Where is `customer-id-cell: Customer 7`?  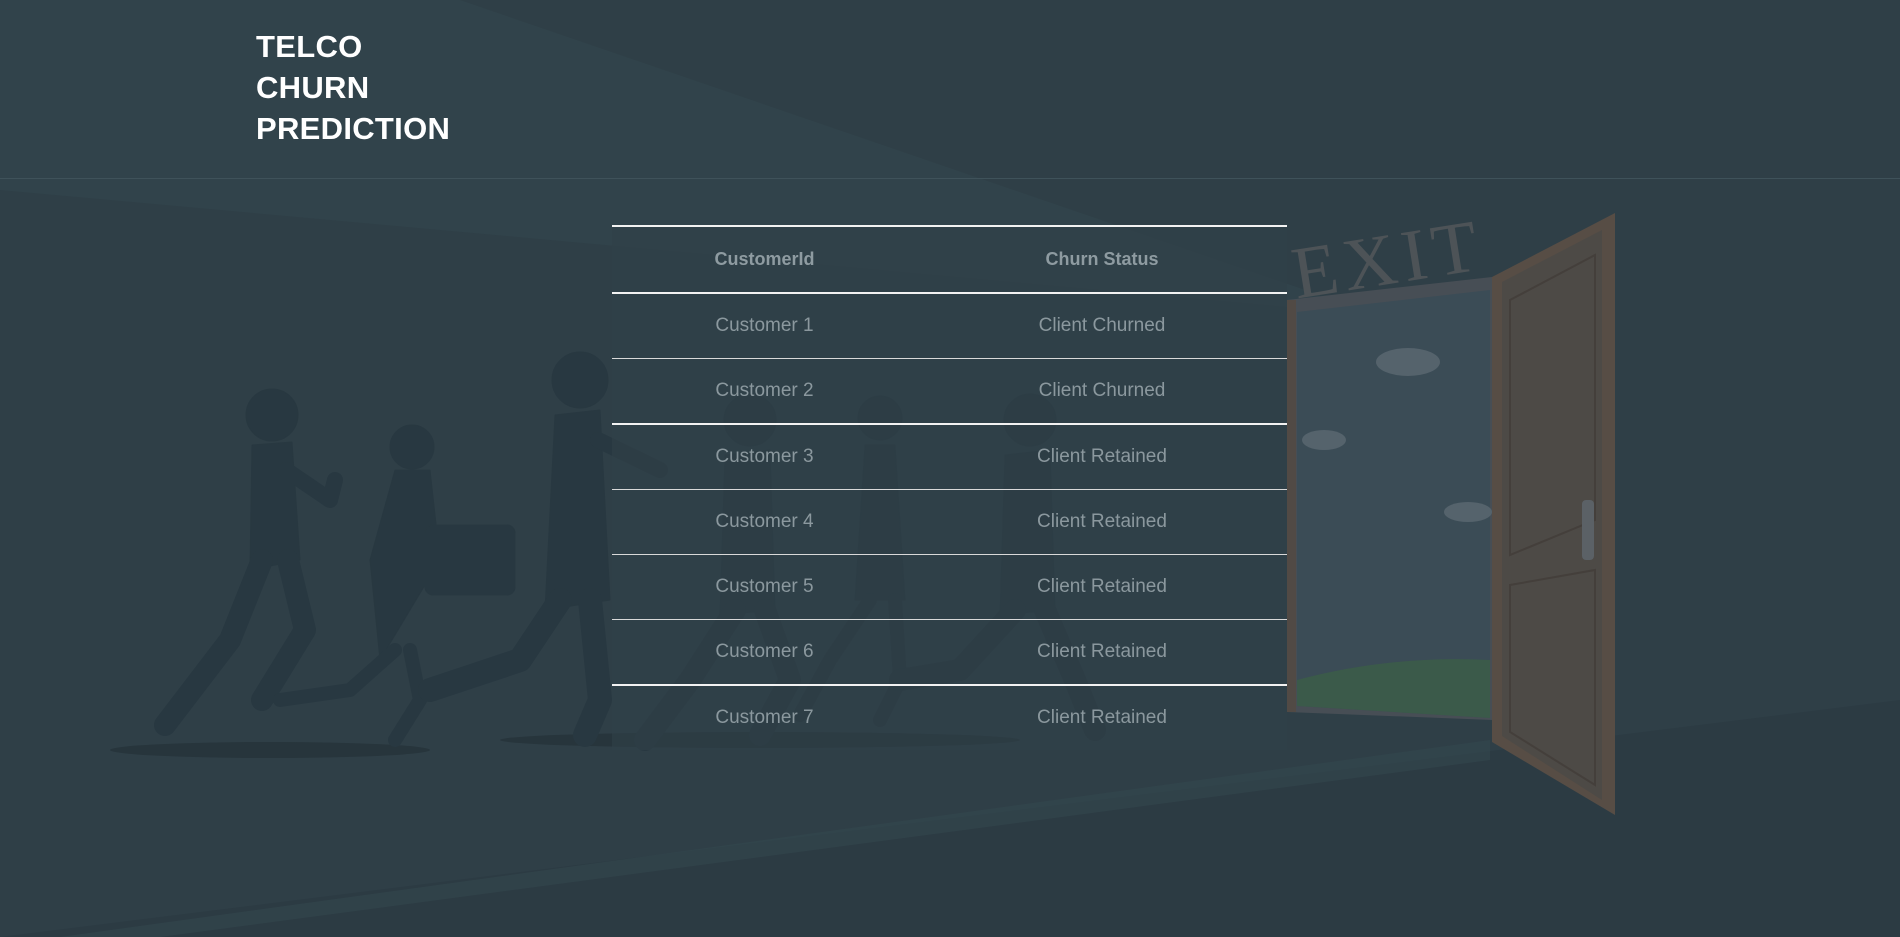
customer-id-cell: Customer 7 is located at coordinates (764, 717).